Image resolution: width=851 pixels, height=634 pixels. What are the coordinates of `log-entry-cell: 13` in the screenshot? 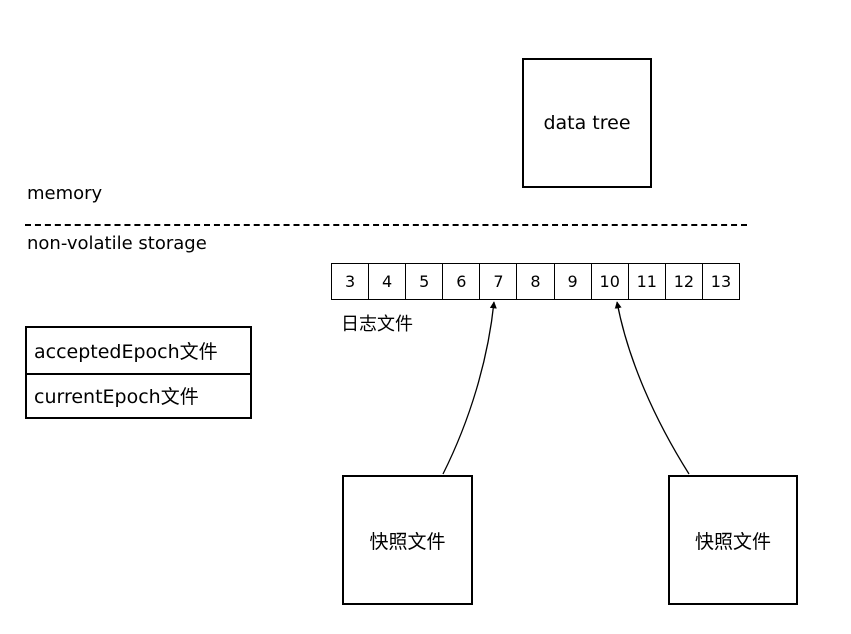 It's located at (721, 281).